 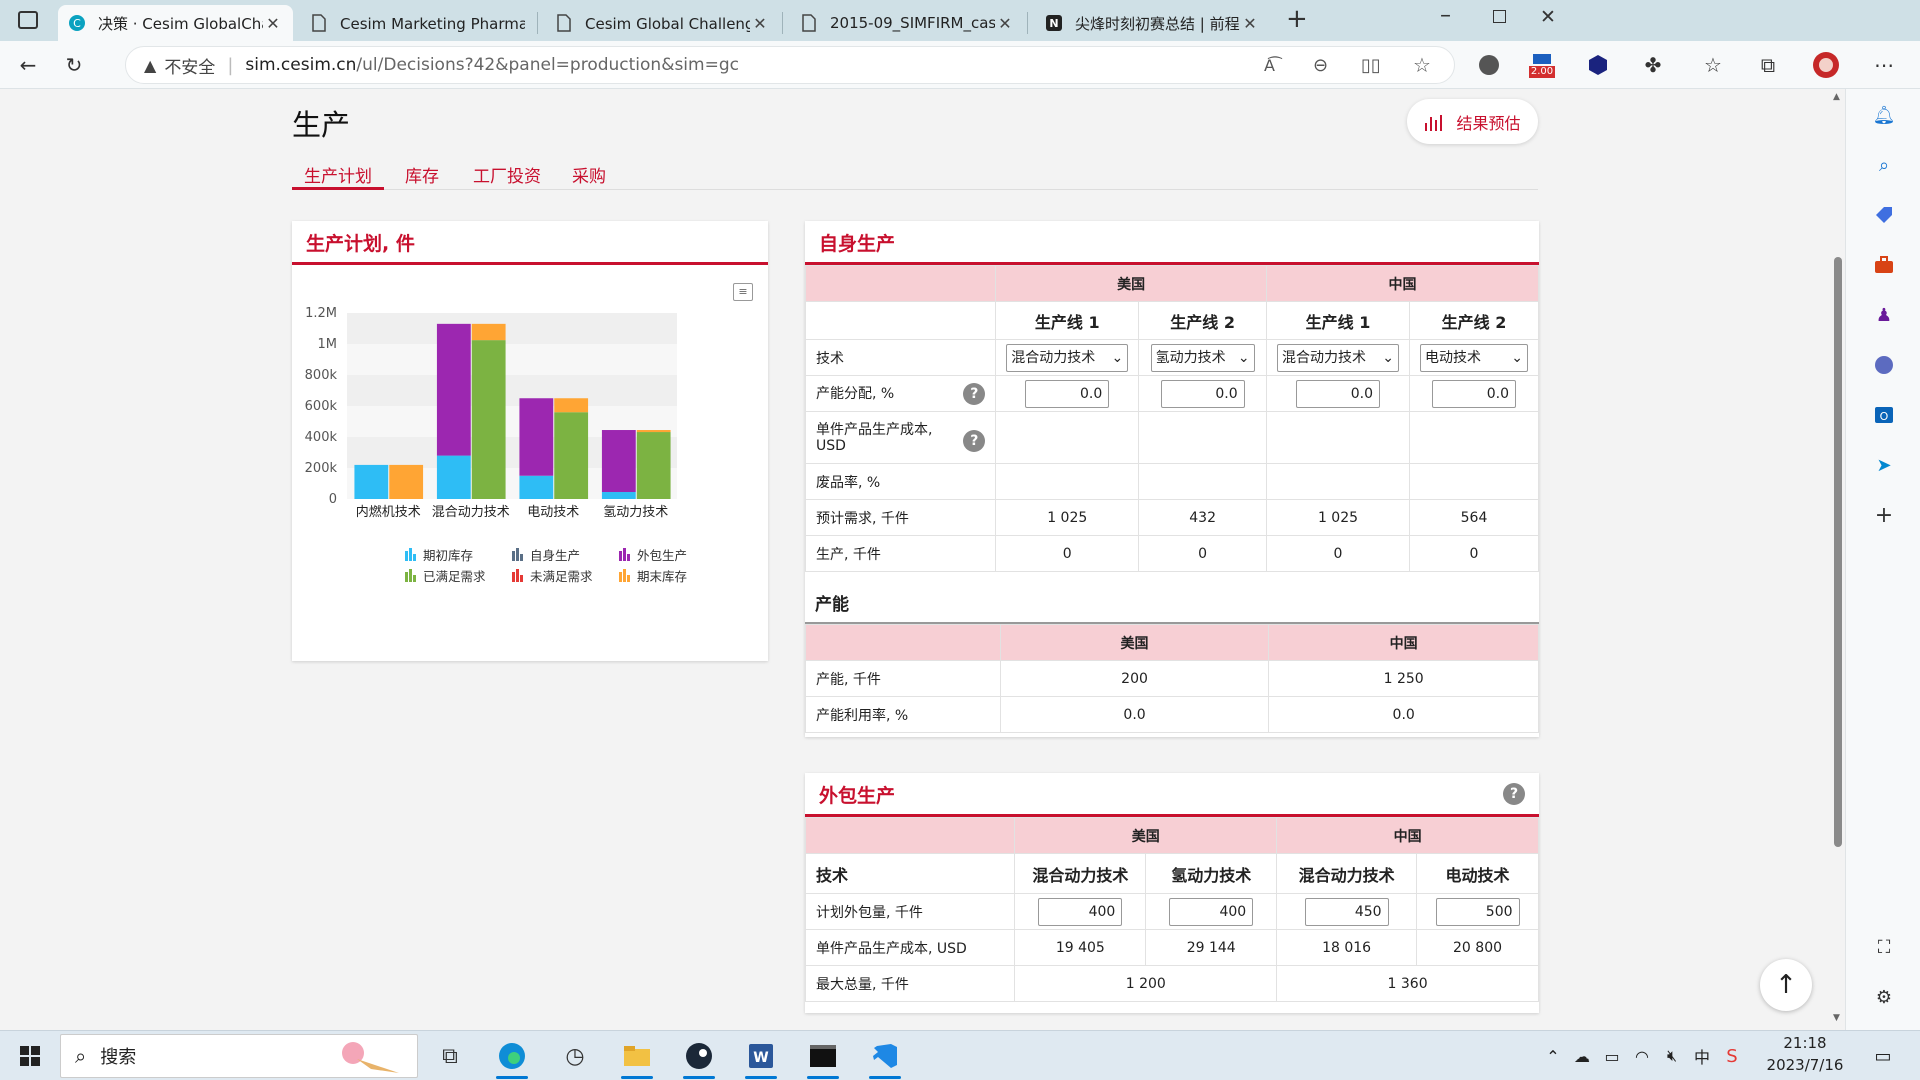 I want to click on scroll-to-top-button: ↑, so click(x=1786, y=985).